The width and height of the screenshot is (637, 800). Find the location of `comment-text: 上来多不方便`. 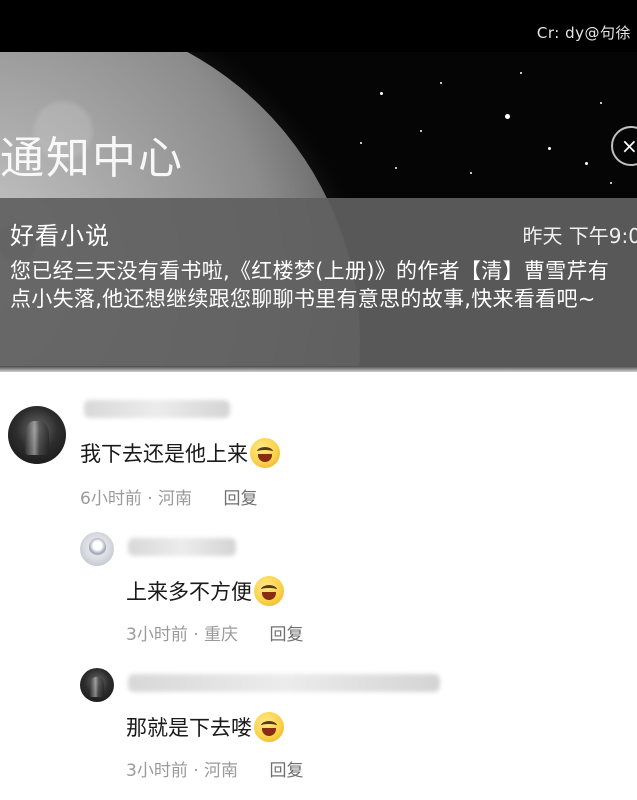

comment-text: 上来多不方便 is located at coordinates (205, 592).